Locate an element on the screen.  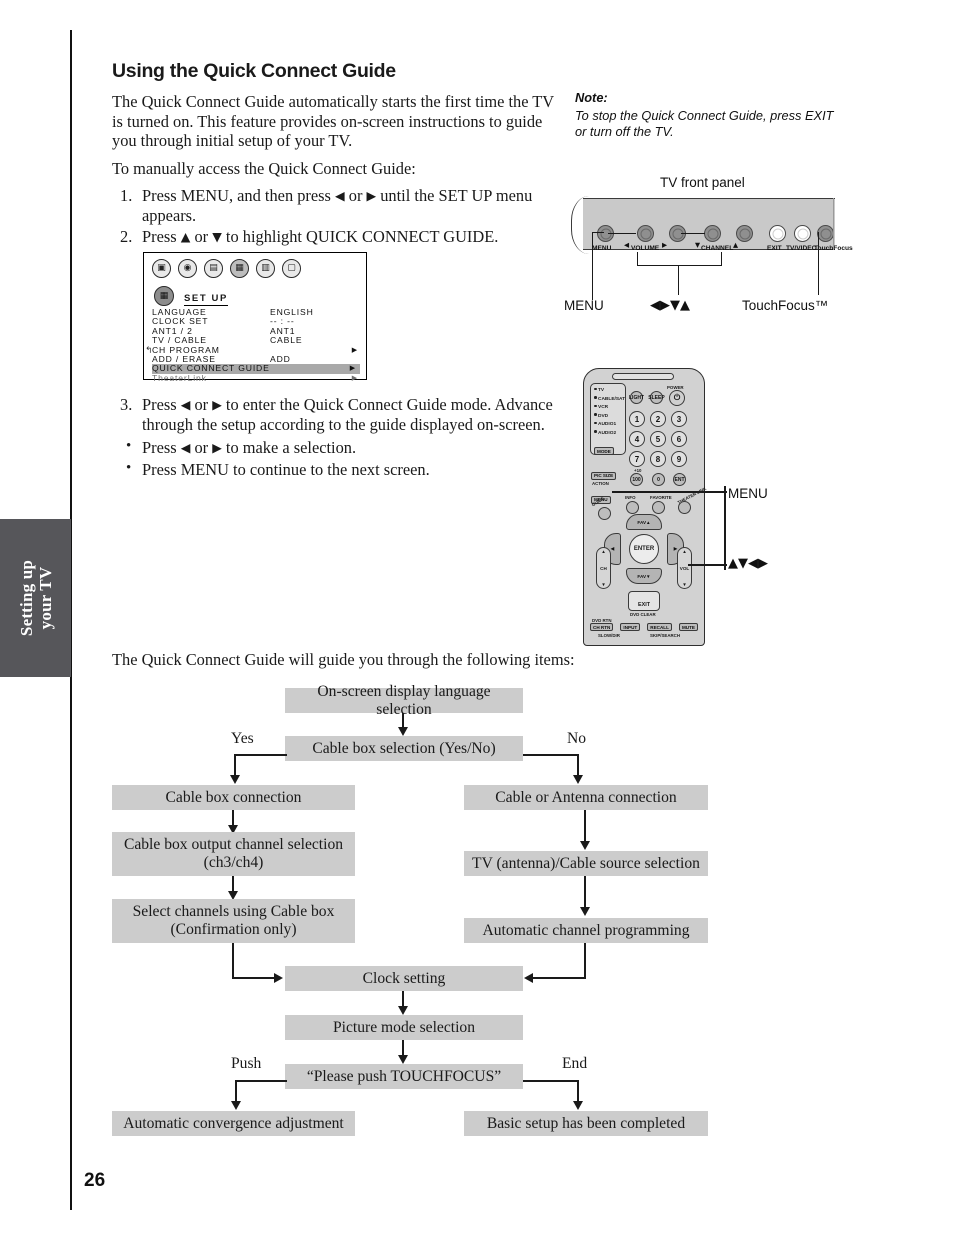
flow-box-tv-source-selection: TV (antenna)/Cable source selection is located at coordinates (586, 863).